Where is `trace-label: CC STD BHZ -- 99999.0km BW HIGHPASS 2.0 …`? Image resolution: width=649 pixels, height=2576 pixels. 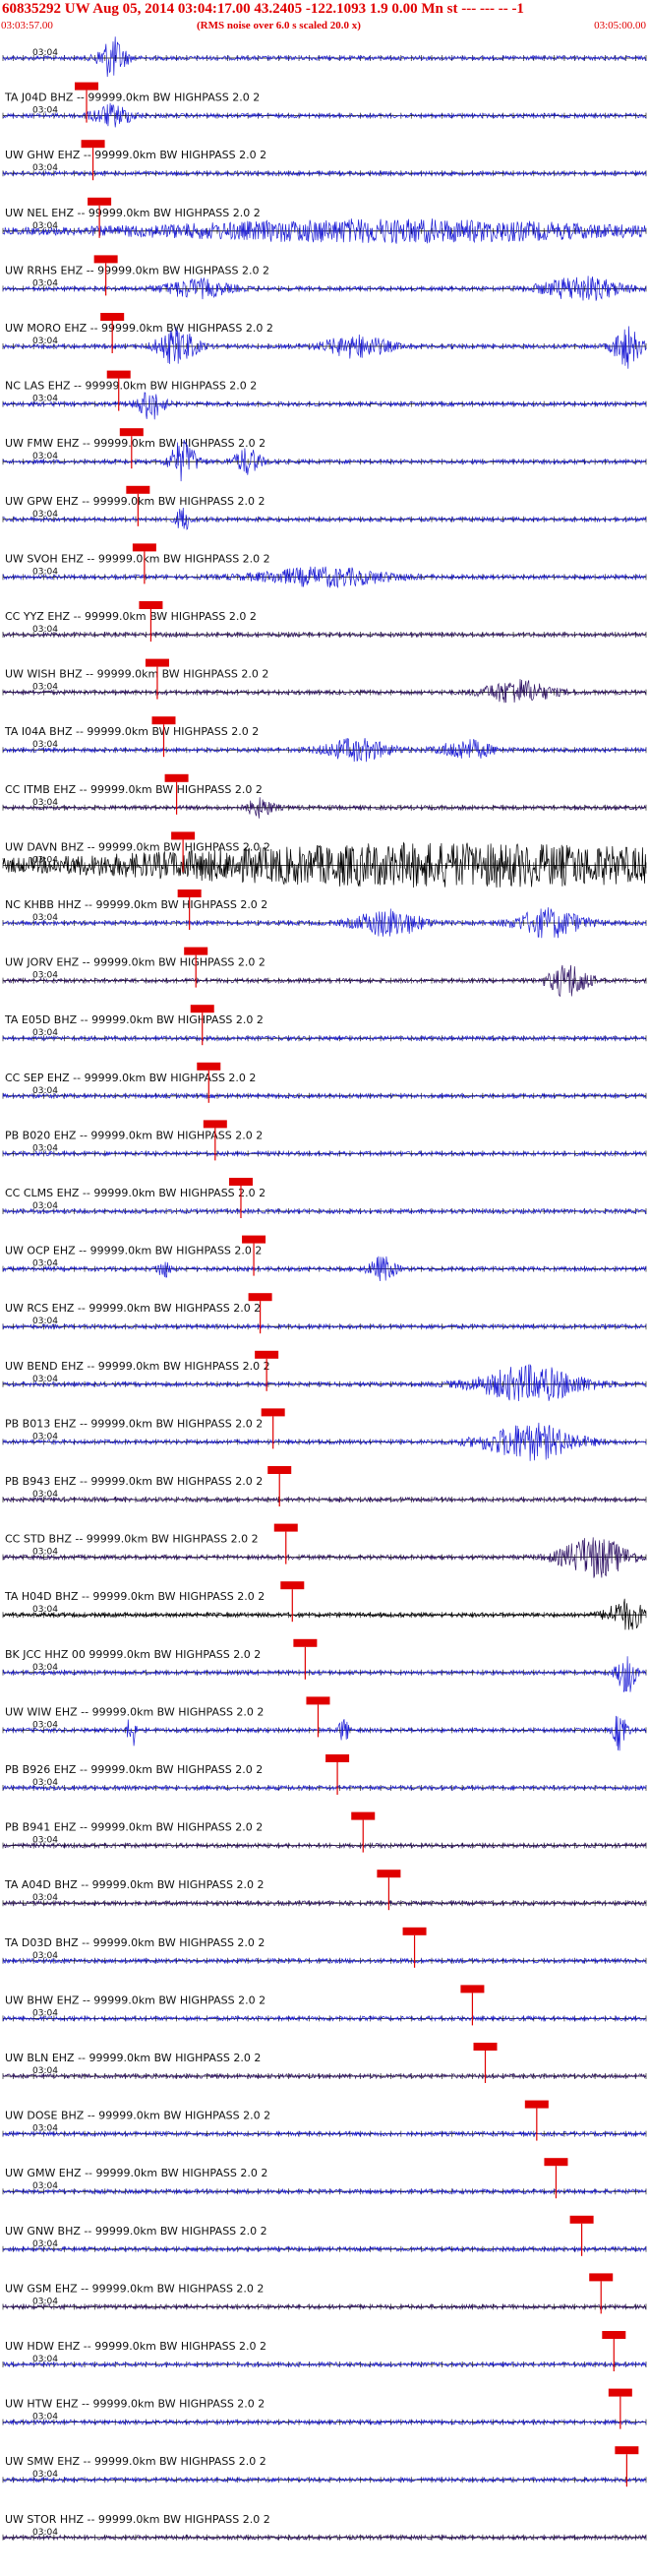 trace-label: CC STD BHZ -- 99999.0km BW HIGHPASS 2.0 … is located at coordinates (132, 1539).